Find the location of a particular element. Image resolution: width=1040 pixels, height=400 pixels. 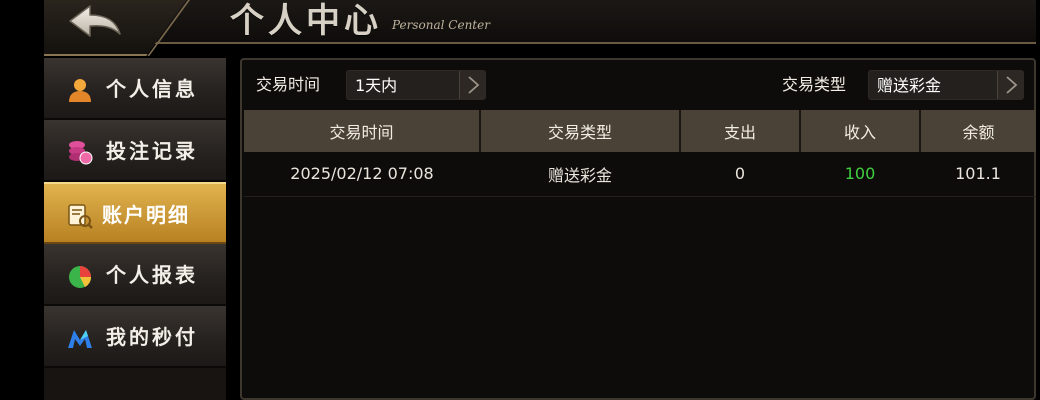

sidebar-item-bet-records: 投注记录 is located at coordinates (135, 151).